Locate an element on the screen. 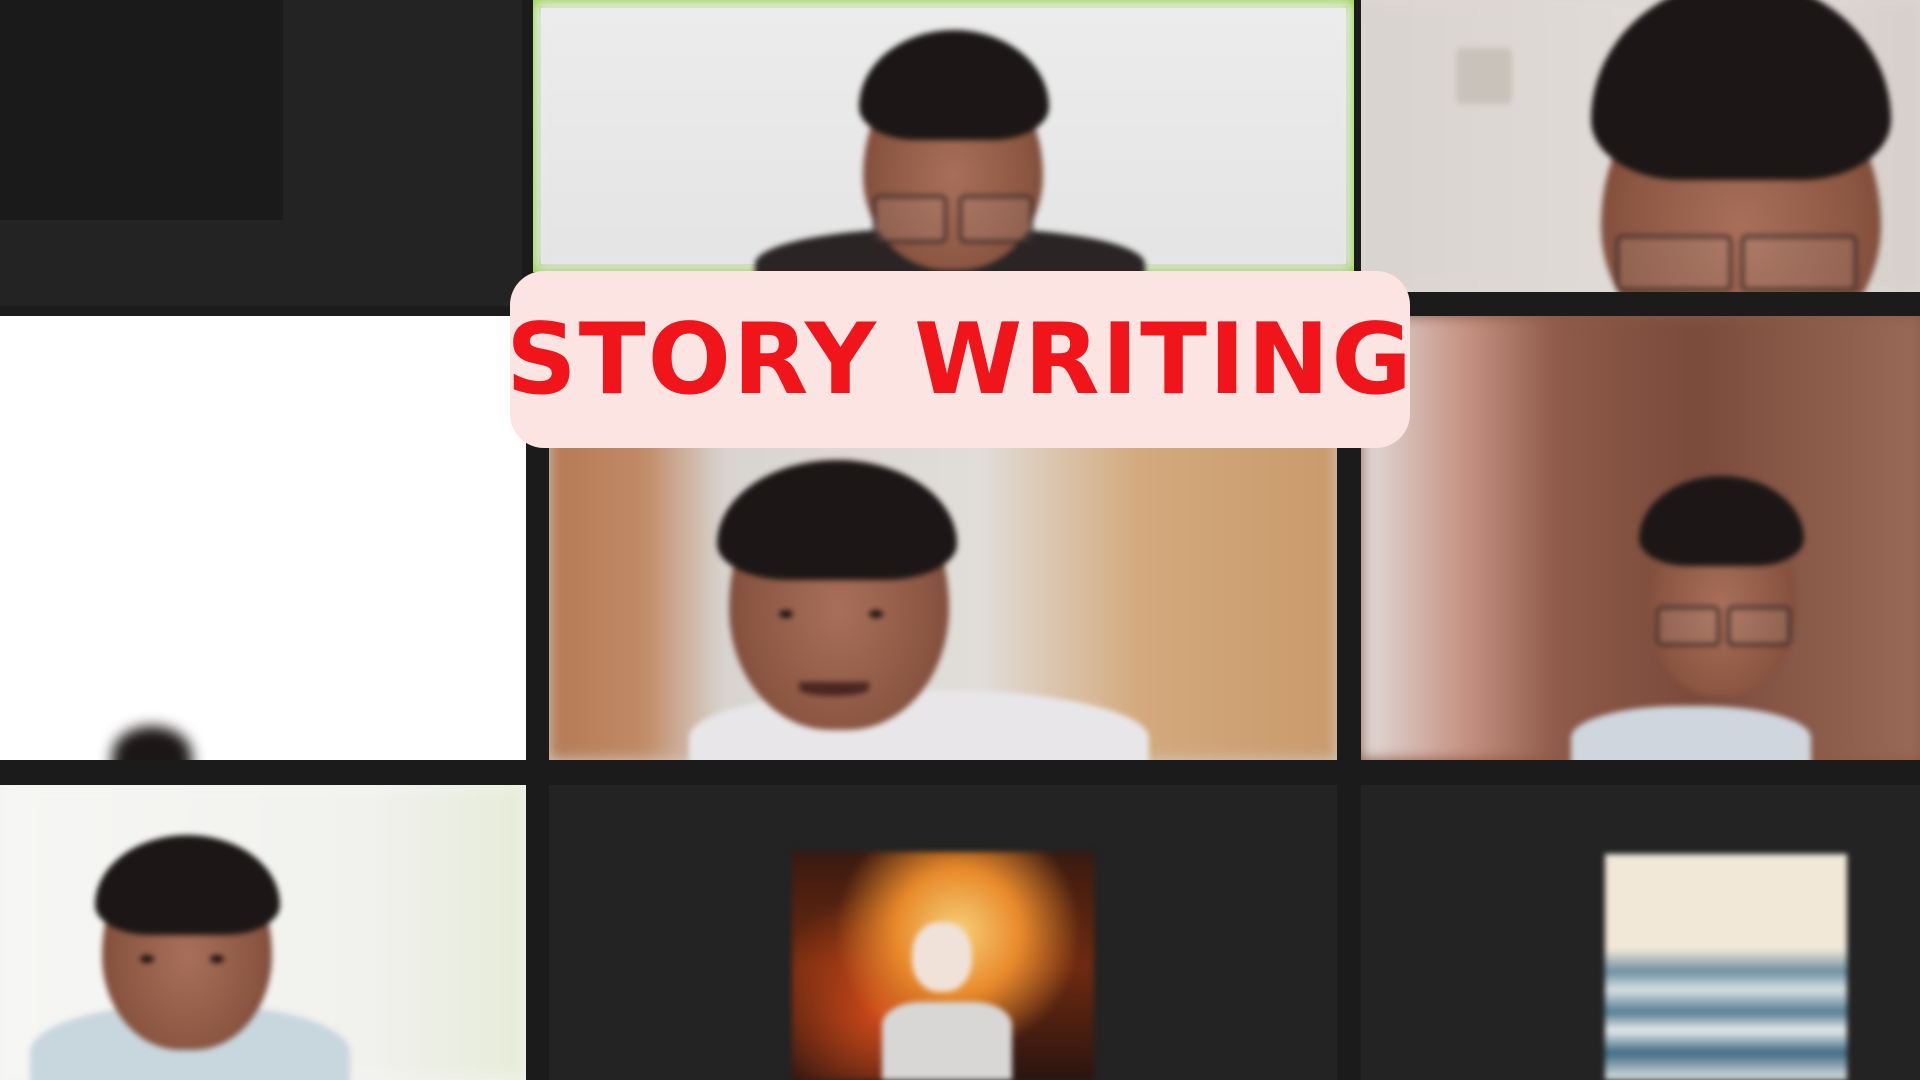  participant-tile-bottom-center is located at coordinates (943, 932).